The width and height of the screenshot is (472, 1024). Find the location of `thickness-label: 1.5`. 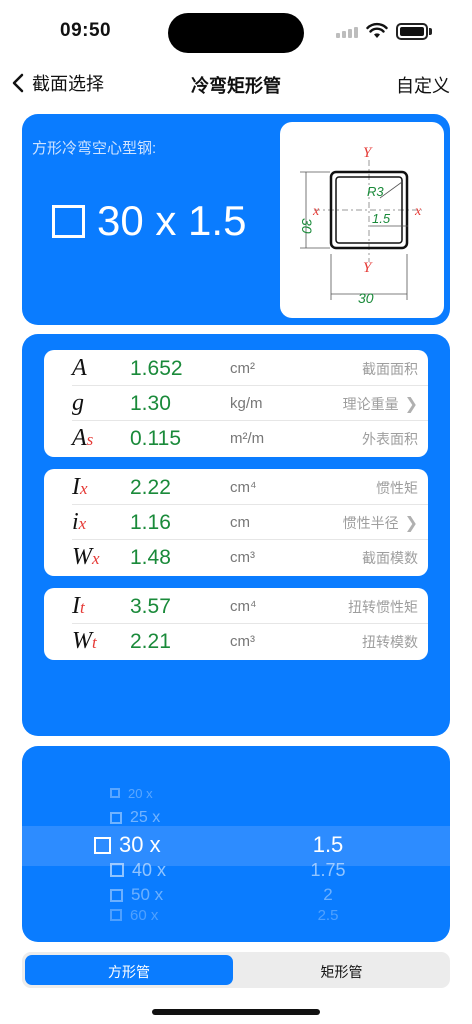

thickness-label: 1.5 is located at coordinates (381, 218).